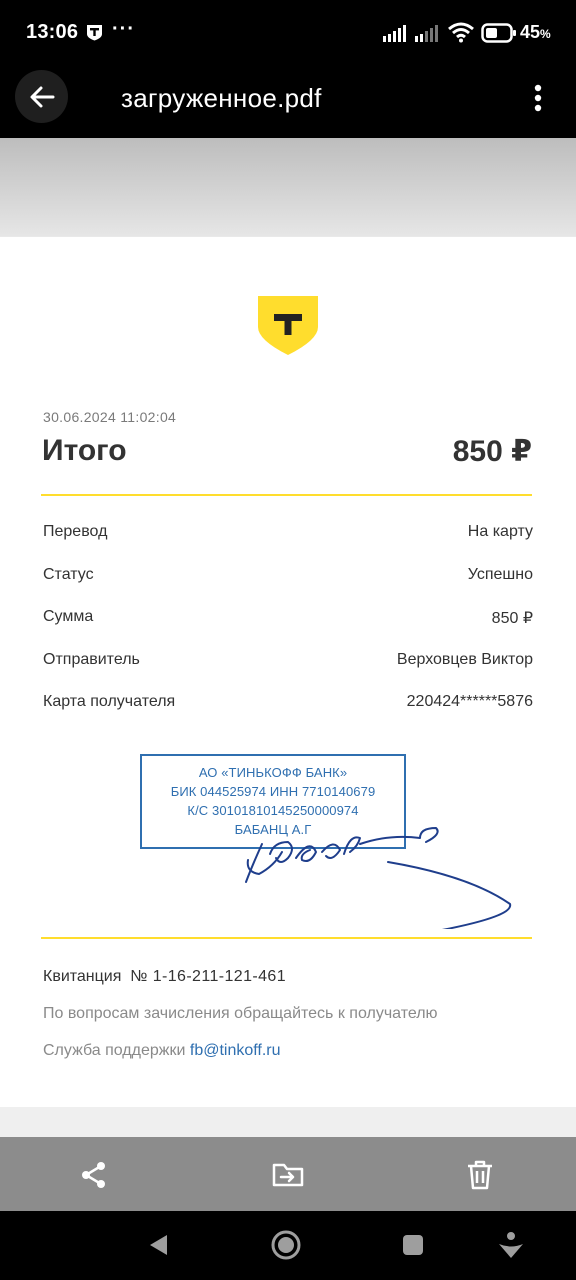 The height and width of the screenshot is (1280, 576). I want to click on nav-recents-icon, so click(413, 1245).